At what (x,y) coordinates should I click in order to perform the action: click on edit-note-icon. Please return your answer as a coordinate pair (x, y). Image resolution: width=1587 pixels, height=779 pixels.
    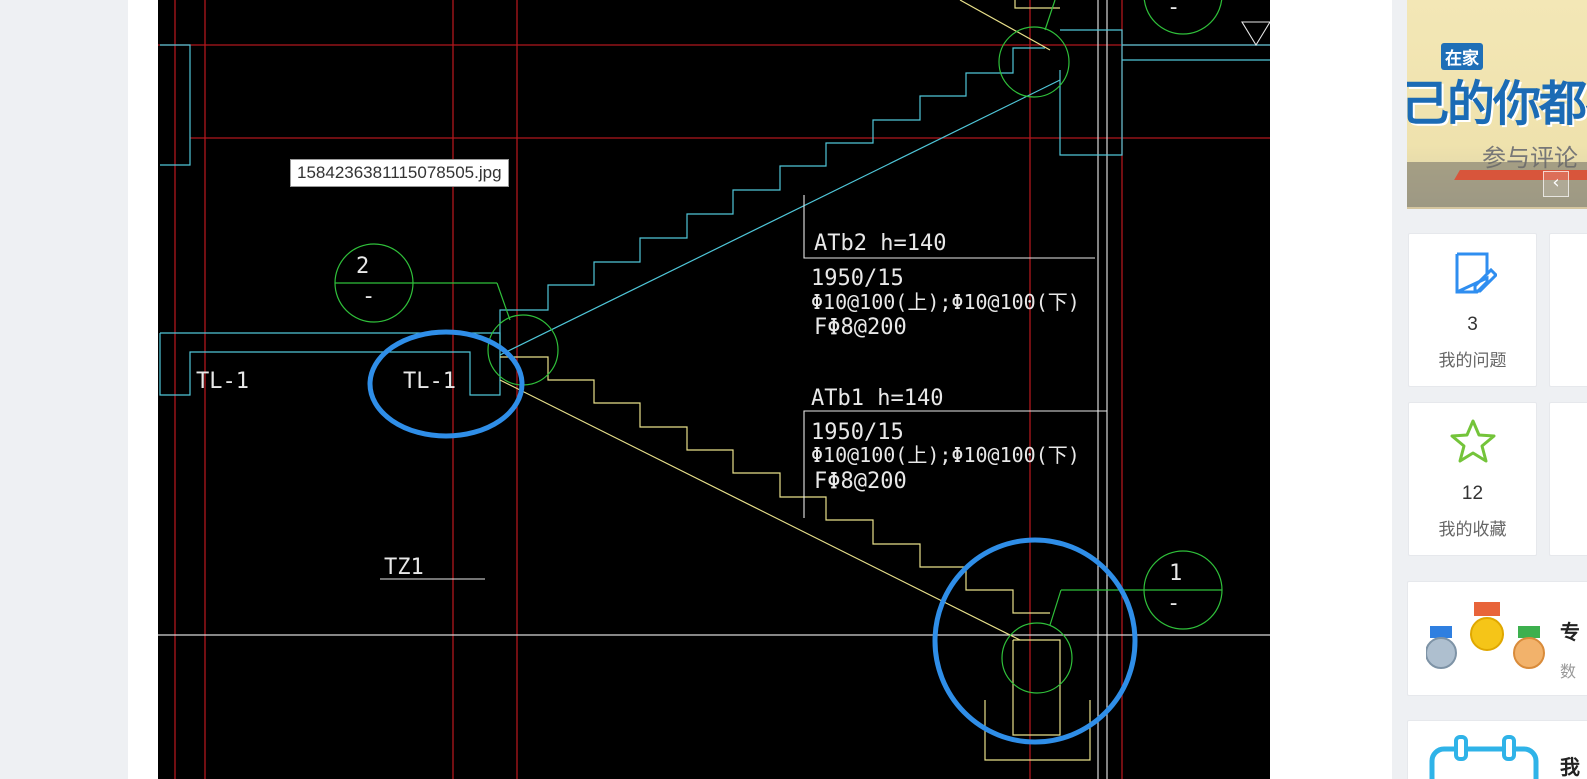
    Looking at the image, I should click on (1476, 273).